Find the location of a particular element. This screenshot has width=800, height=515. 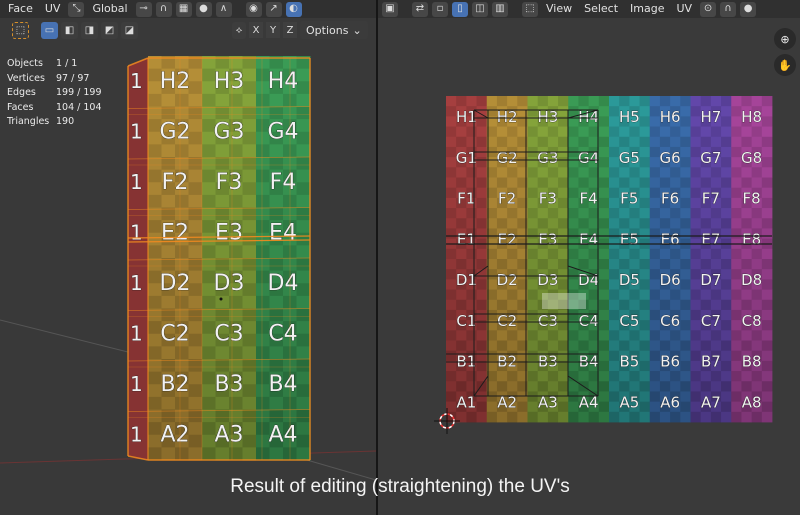

axis-z-button: Z is located at coordinates (290, 30).